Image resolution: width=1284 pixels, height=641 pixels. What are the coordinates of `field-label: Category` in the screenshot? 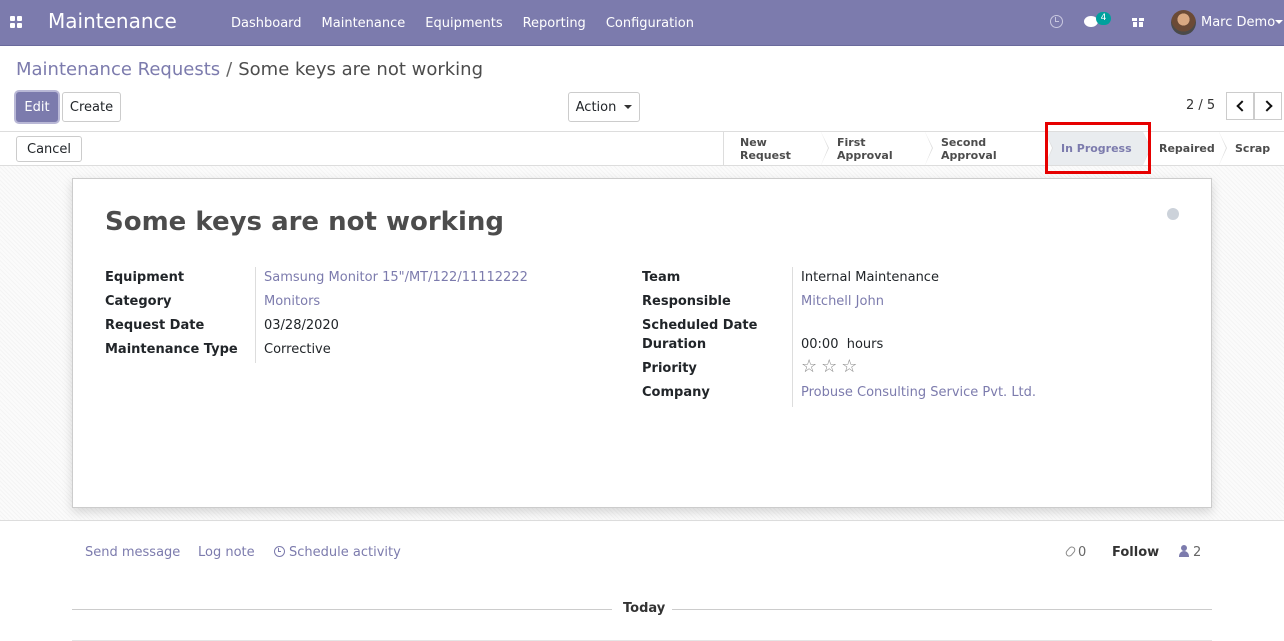 It's located at (138, 301).